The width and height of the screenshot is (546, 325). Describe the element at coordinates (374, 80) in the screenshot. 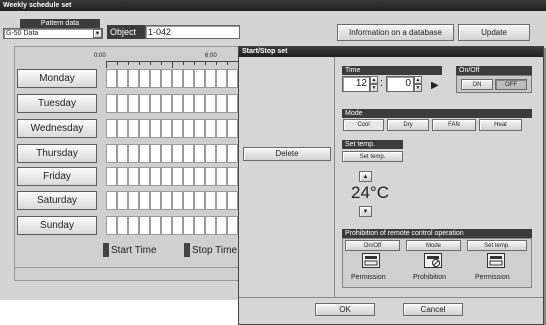

I see `hour-up-icon: ▲` at that location.